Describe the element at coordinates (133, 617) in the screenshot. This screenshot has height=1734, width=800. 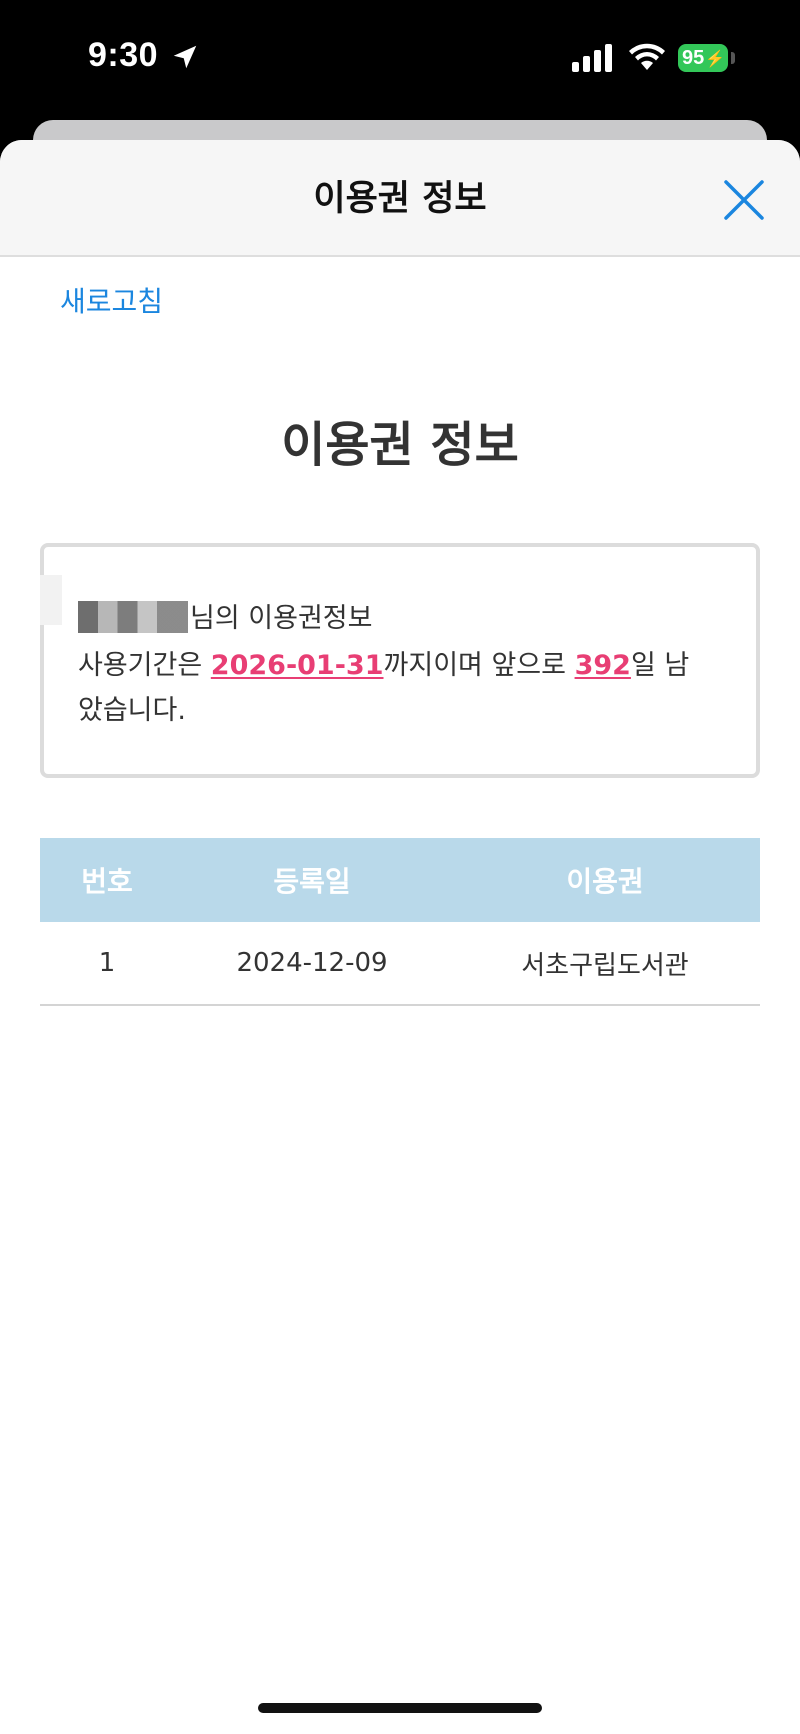
I see `redacted-user-name` at that location.